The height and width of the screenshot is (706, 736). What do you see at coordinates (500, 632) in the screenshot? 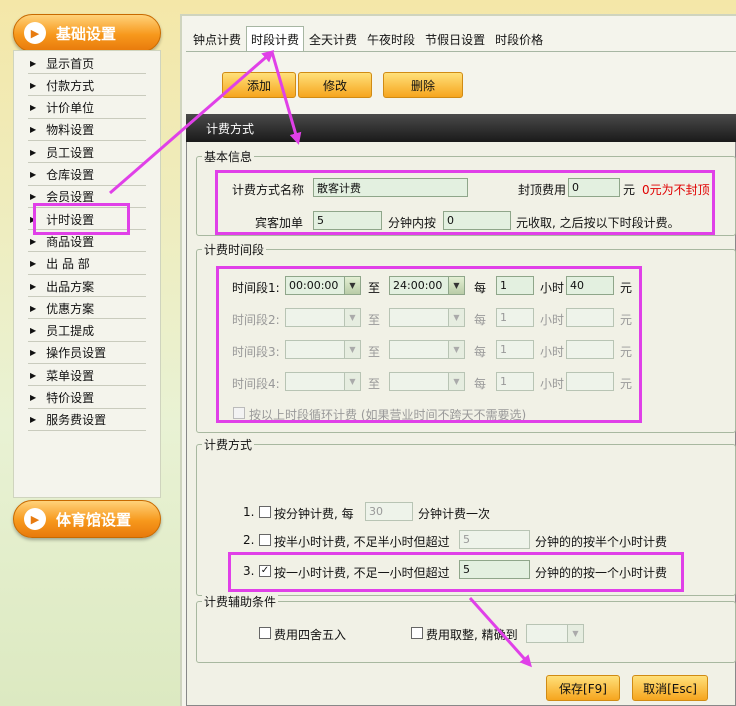
I see `arrow-to-save` at bounding box center [500, 632].